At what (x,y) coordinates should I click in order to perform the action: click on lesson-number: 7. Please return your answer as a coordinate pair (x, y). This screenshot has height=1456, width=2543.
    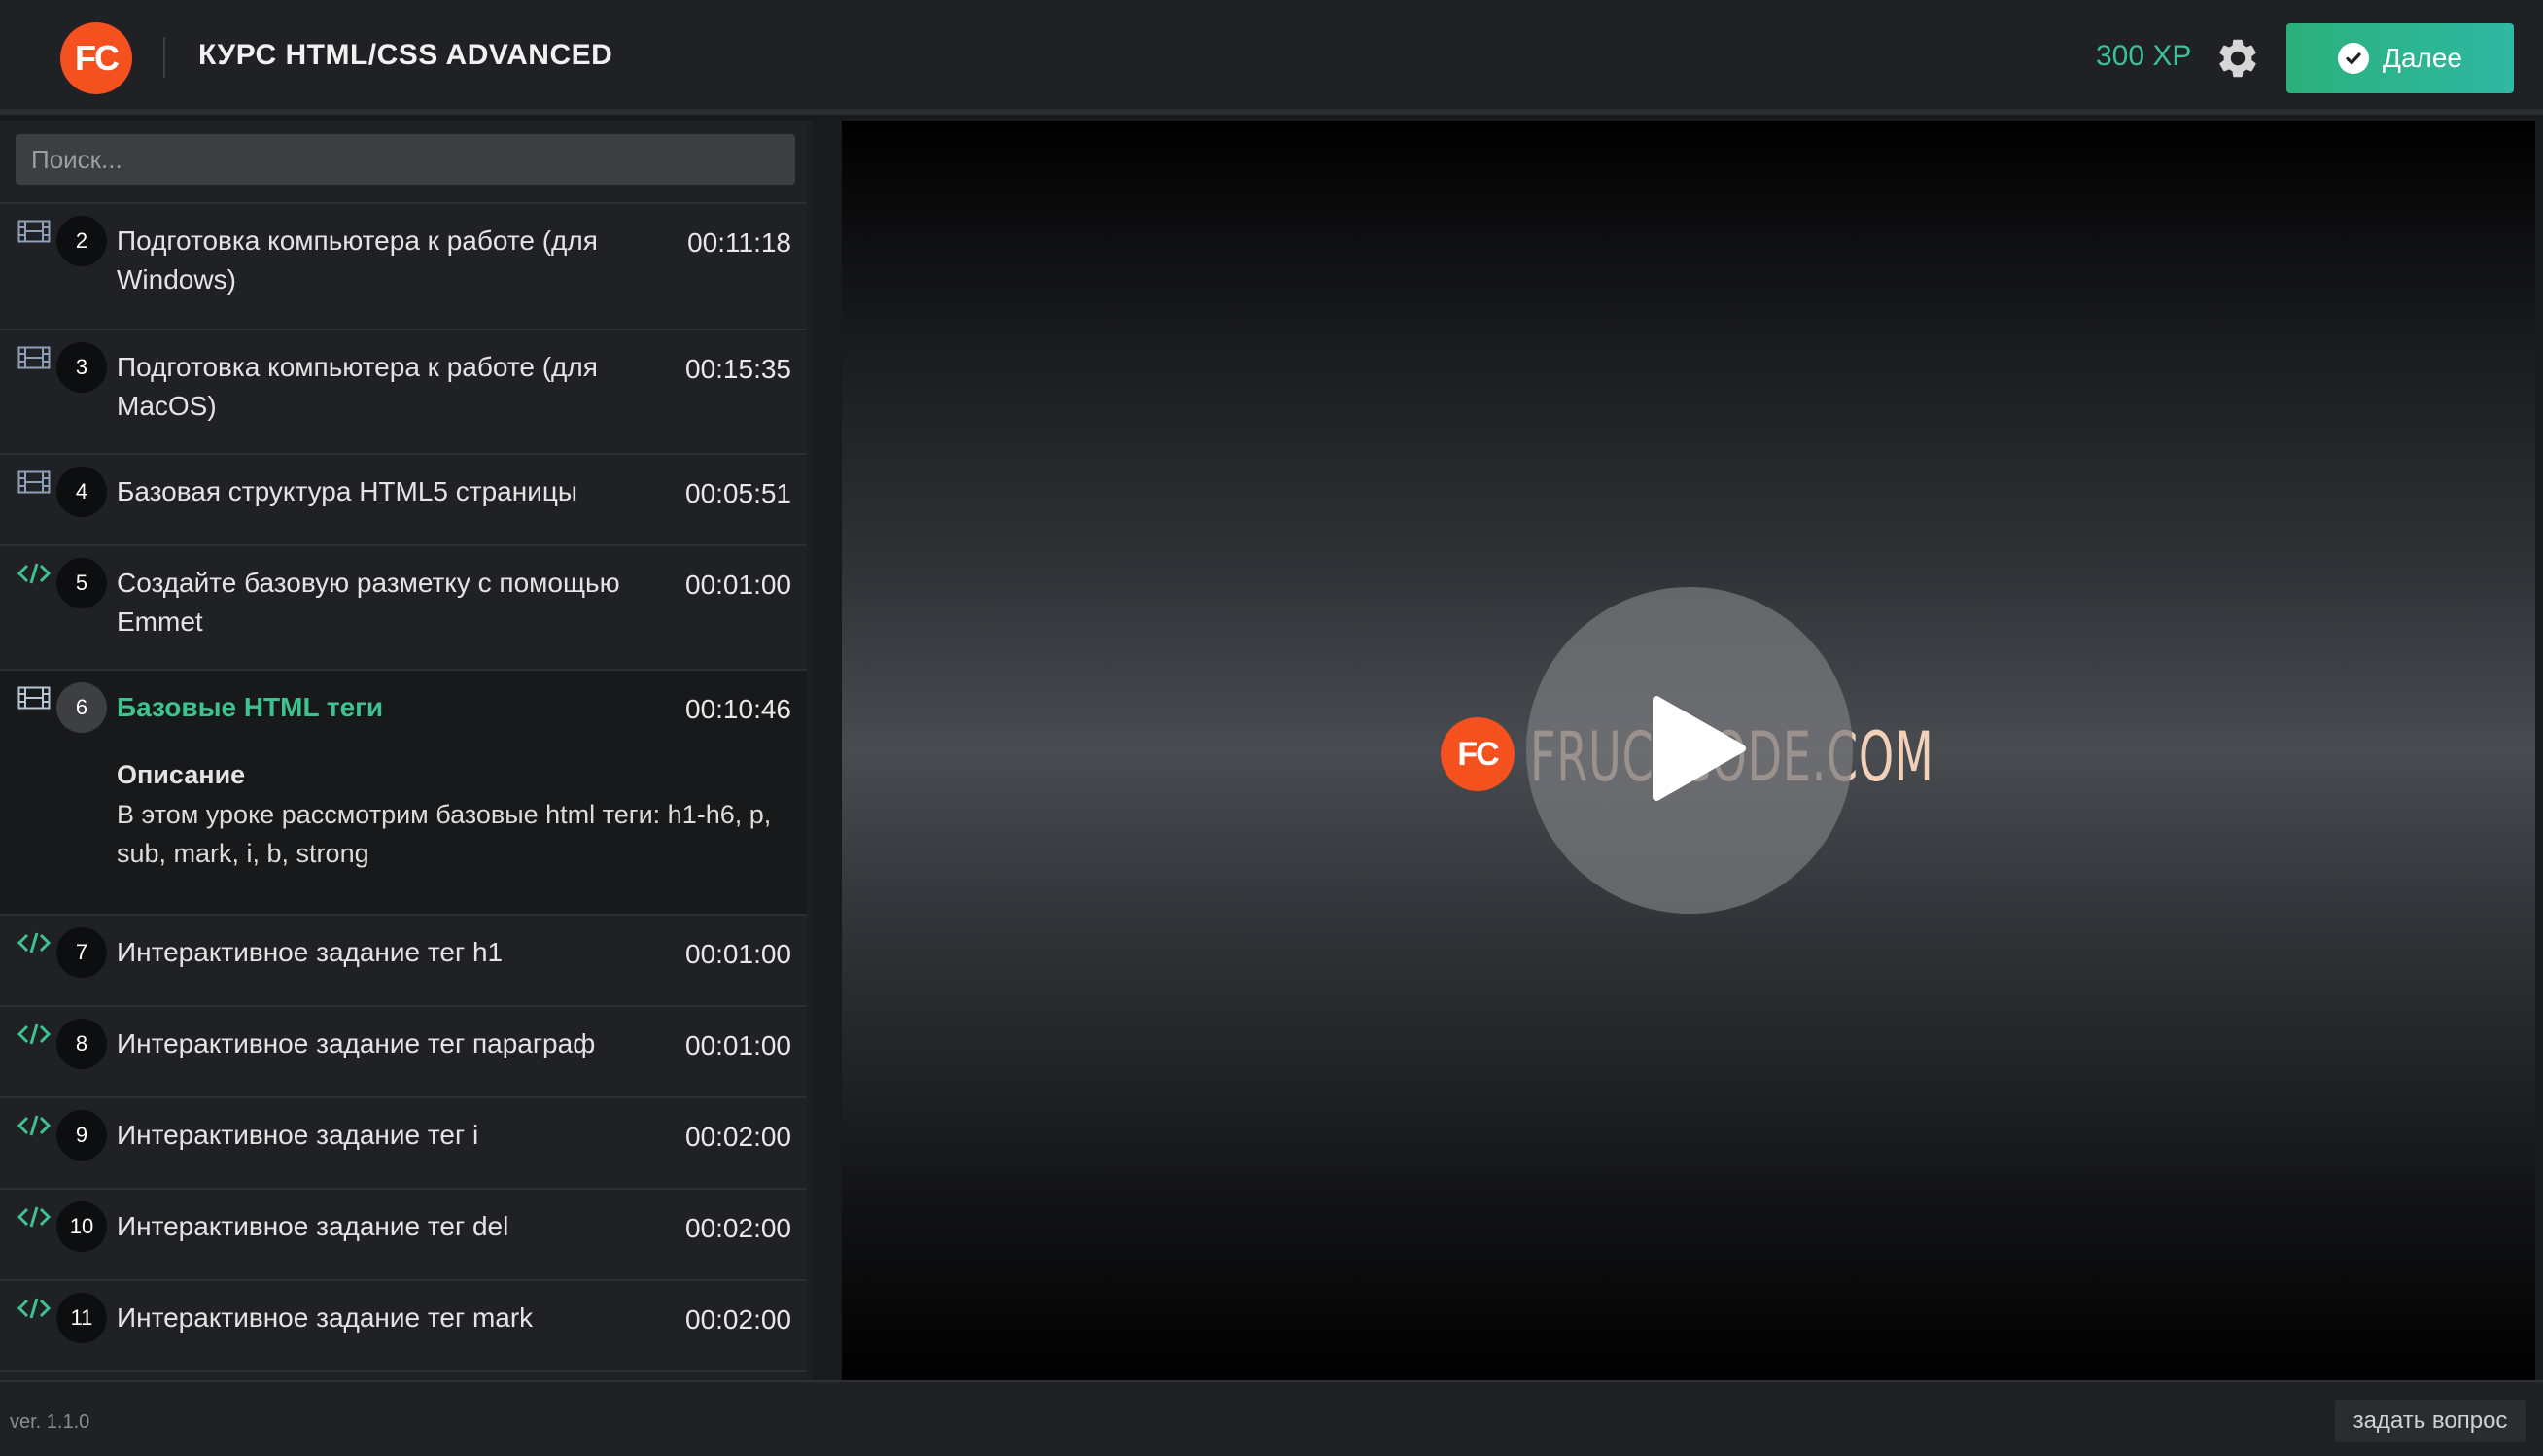
    Looking at the image, I should click on (81, 952).